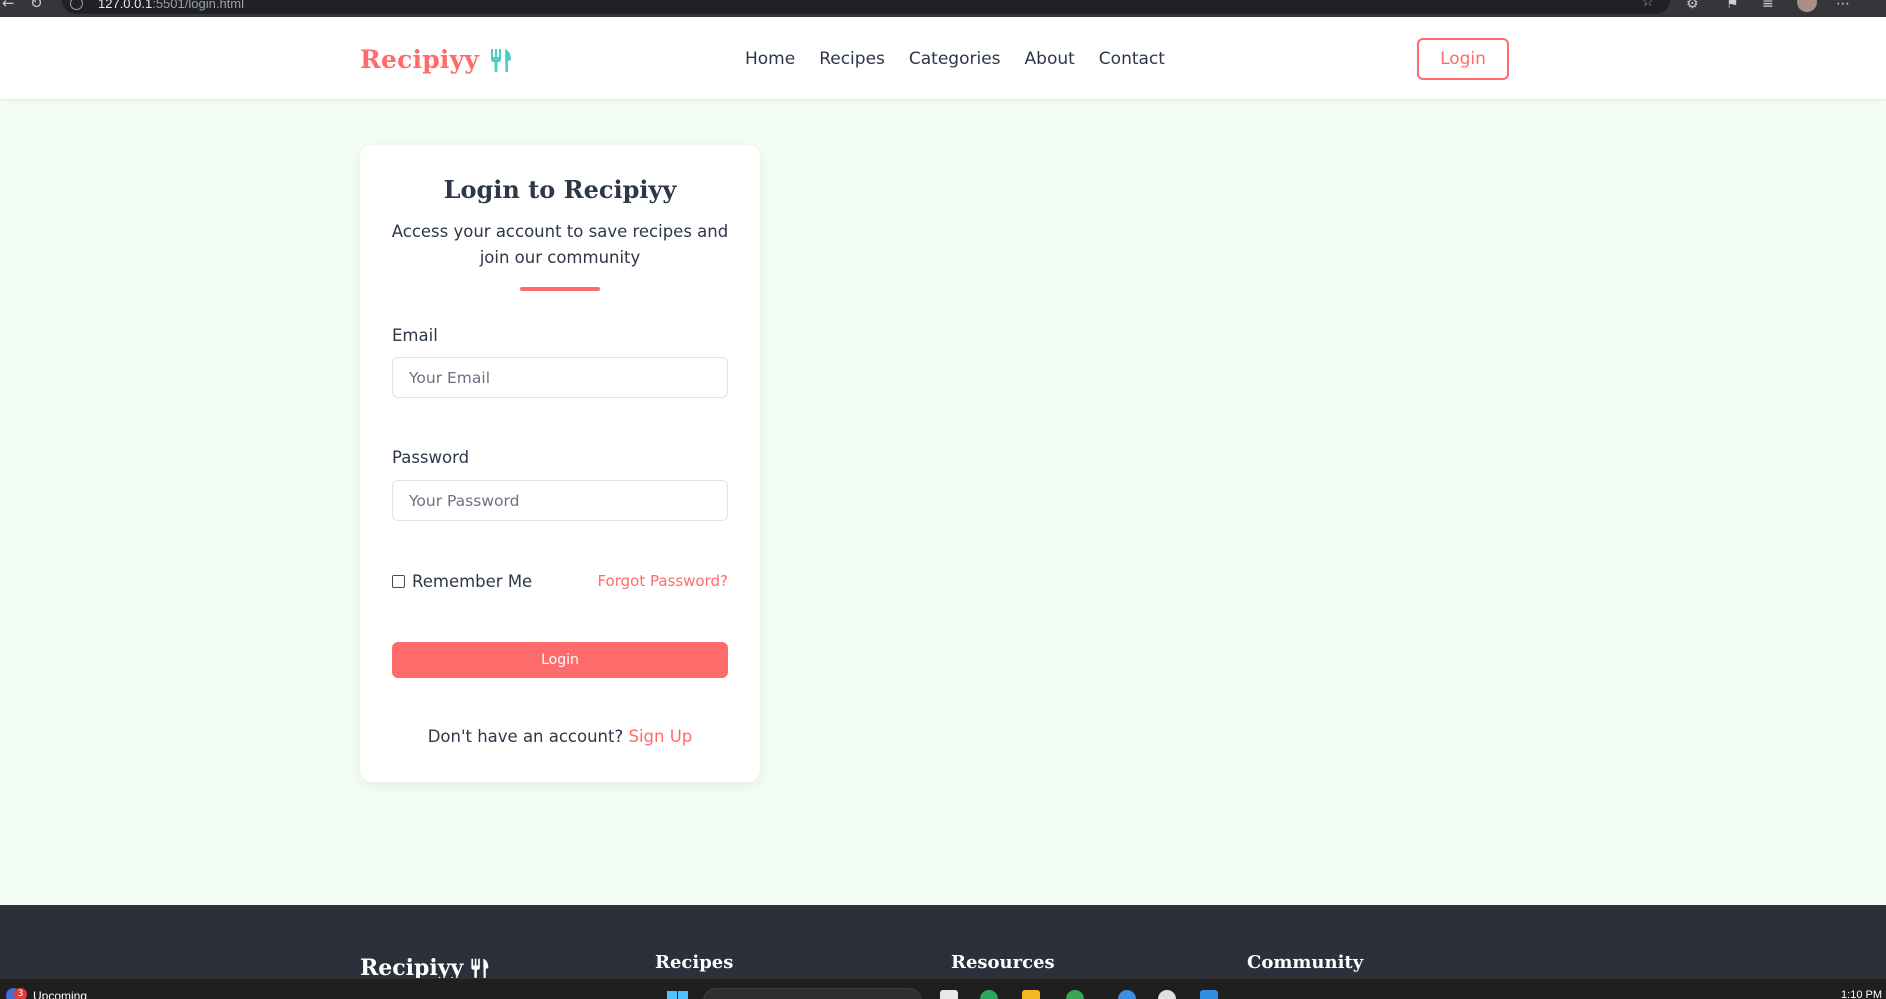 The image size is (1886, 999). Describe the element at coordinates (8, 6) in the screenshot. I see `back-icon: ←` at that location.